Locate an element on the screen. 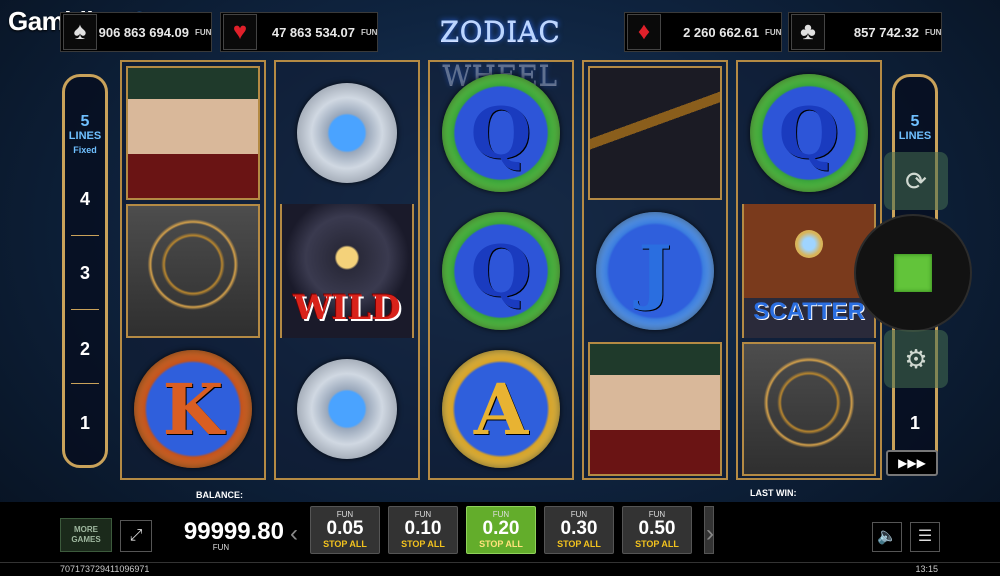 The image size is (1000, 576). bet-value: 0.50 is located at coordinates (657, 528).